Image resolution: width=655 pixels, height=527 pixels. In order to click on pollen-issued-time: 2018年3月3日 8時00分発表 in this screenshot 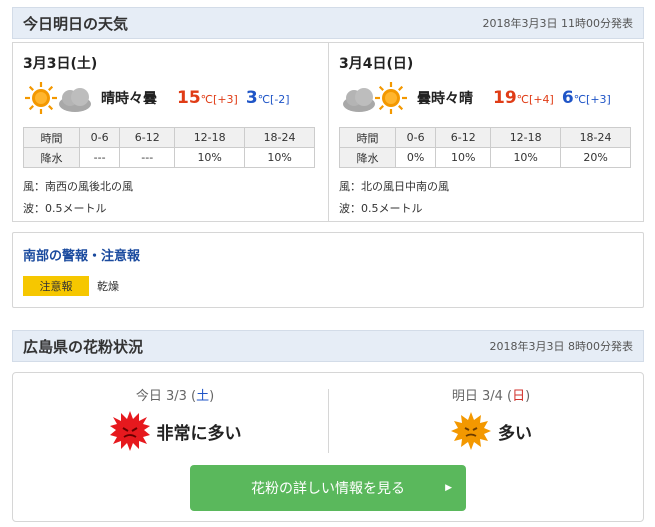, I will do `click(561, 346)`.